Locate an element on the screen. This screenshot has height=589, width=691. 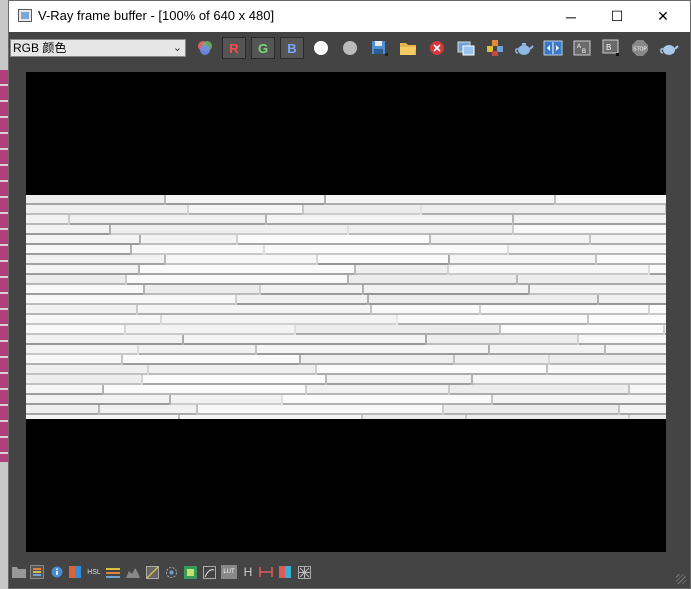
svg-text: A is located at coordinates (579, 47).